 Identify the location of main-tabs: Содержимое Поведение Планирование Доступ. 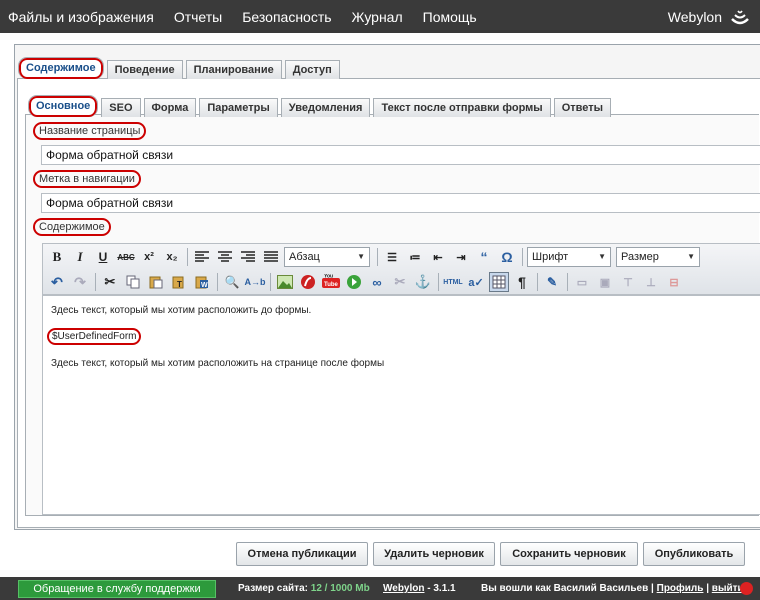
(180, 68).